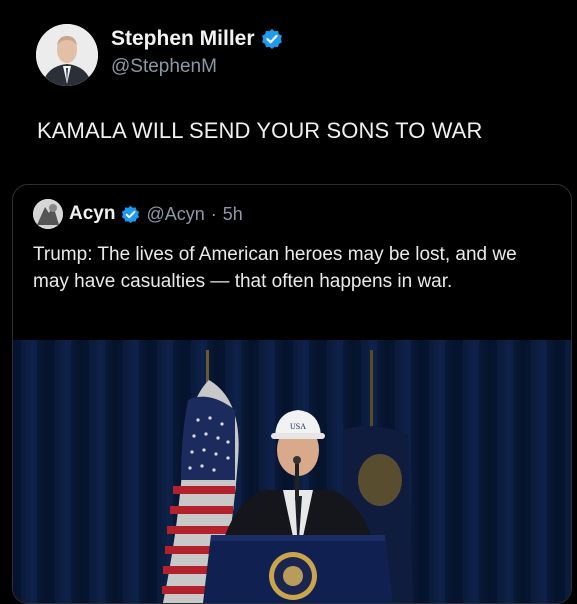 This screenshot has width=577, height=604. What do you see at coordinates (175, 214) in the screenshot?
I see `quoted-author-handle: @Acyn` at bounding box center [175, 214].